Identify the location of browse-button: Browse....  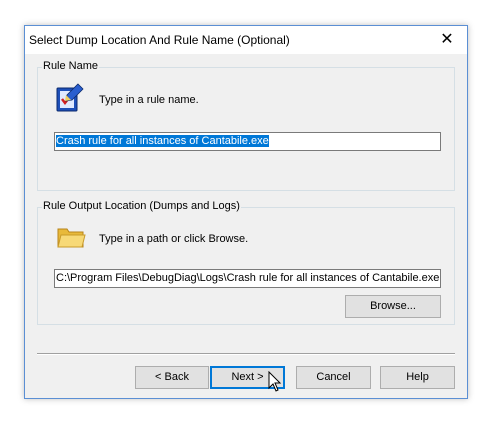
(393, 306).